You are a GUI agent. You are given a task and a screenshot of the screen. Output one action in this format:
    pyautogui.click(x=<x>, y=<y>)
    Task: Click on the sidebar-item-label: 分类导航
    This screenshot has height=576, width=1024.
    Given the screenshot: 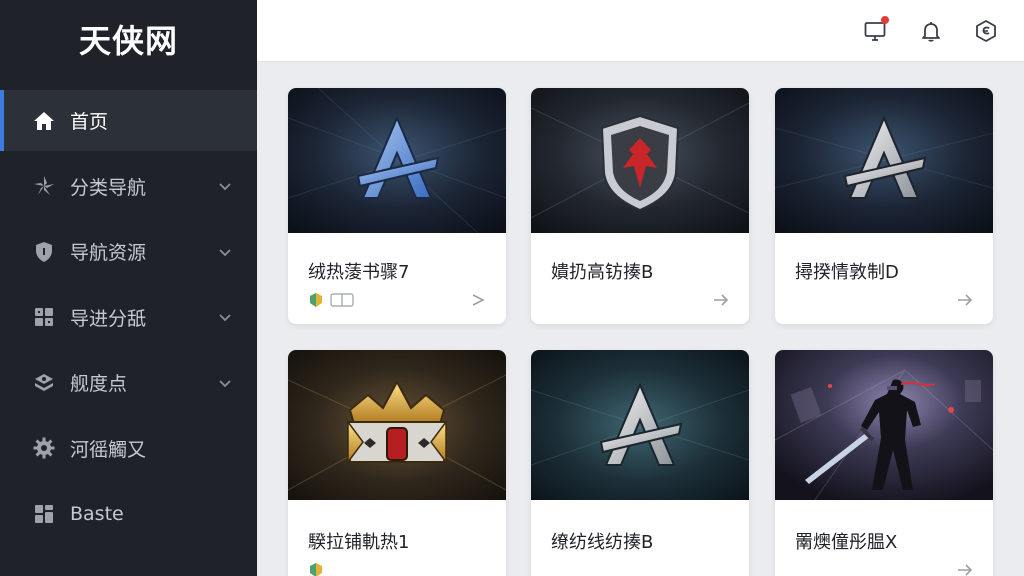 What is the action you would take?
    pyautogui.click(x=108, y=187)
    